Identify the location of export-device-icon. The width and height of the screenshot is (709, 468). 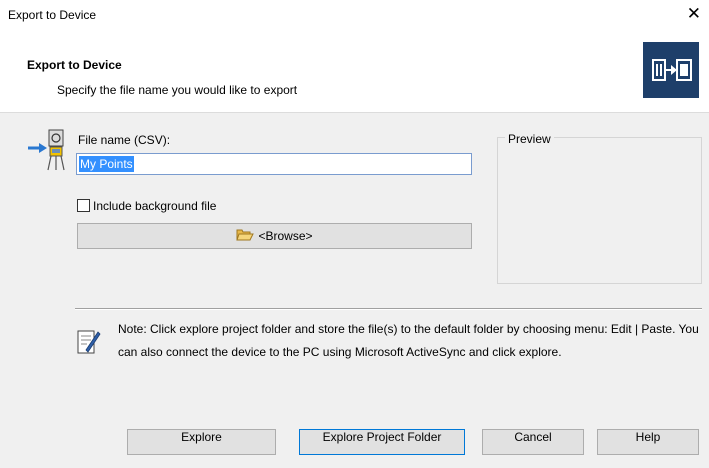
(671, 70).